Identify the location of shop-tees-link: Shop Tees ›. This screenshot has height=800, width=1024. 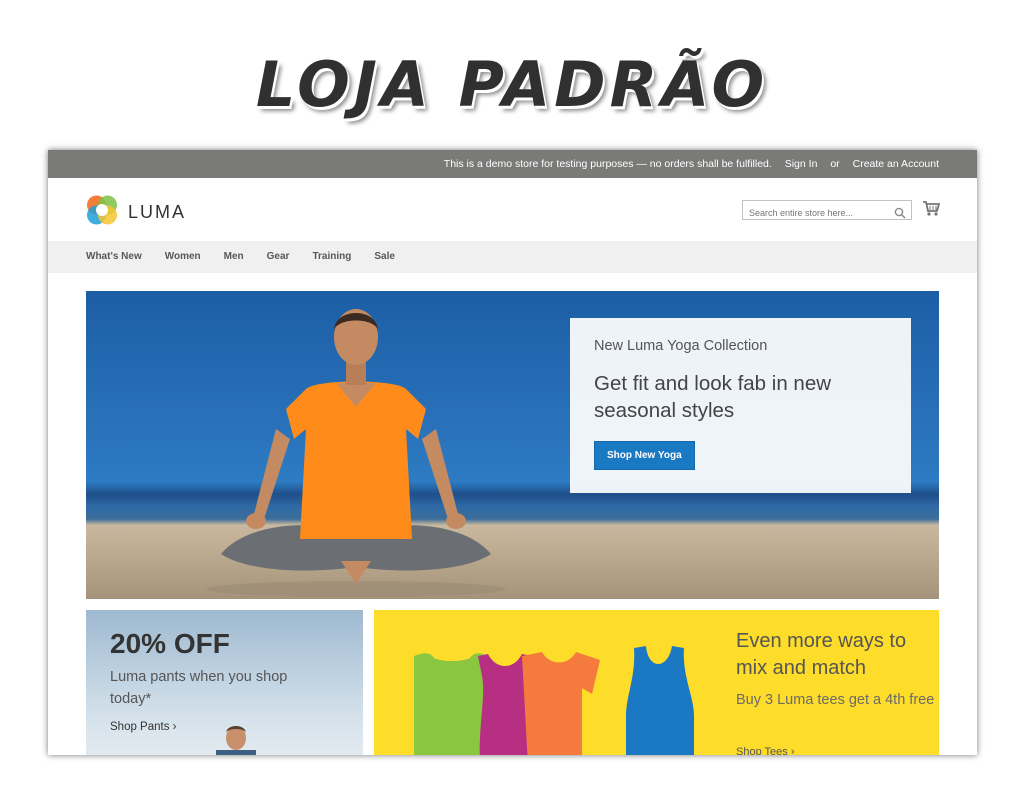
(765, 750).